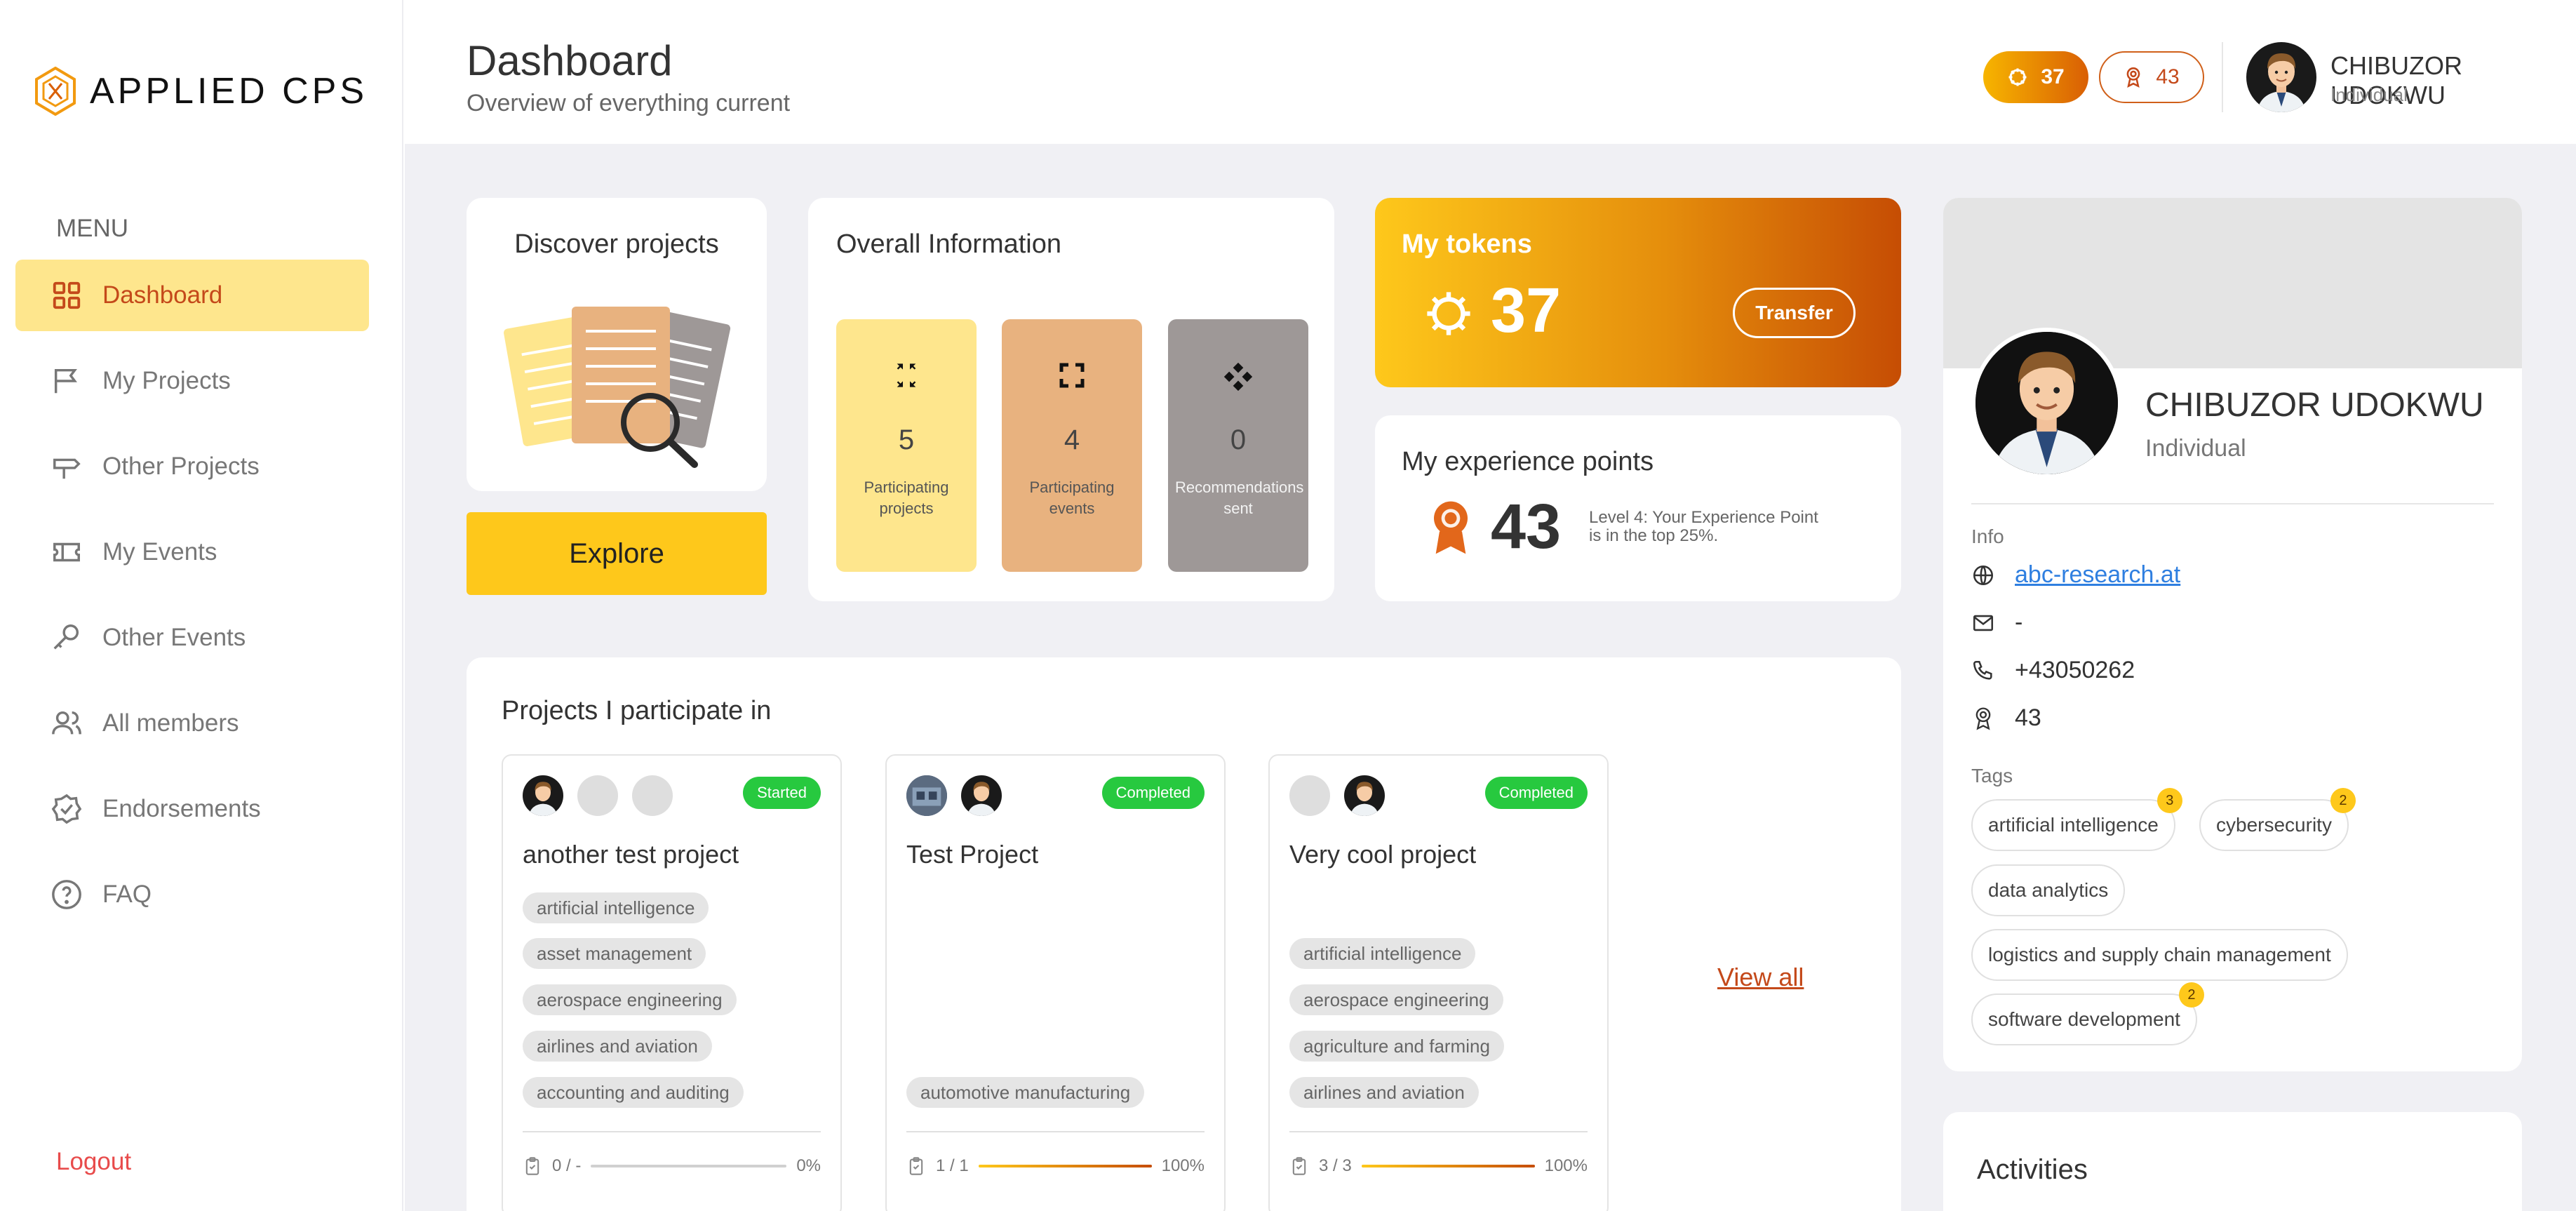 The image size is (2576, 1211). Describe the element at coordinates (906, 498) in the screenshot. I see `tile-label: Participating projects` at that location.